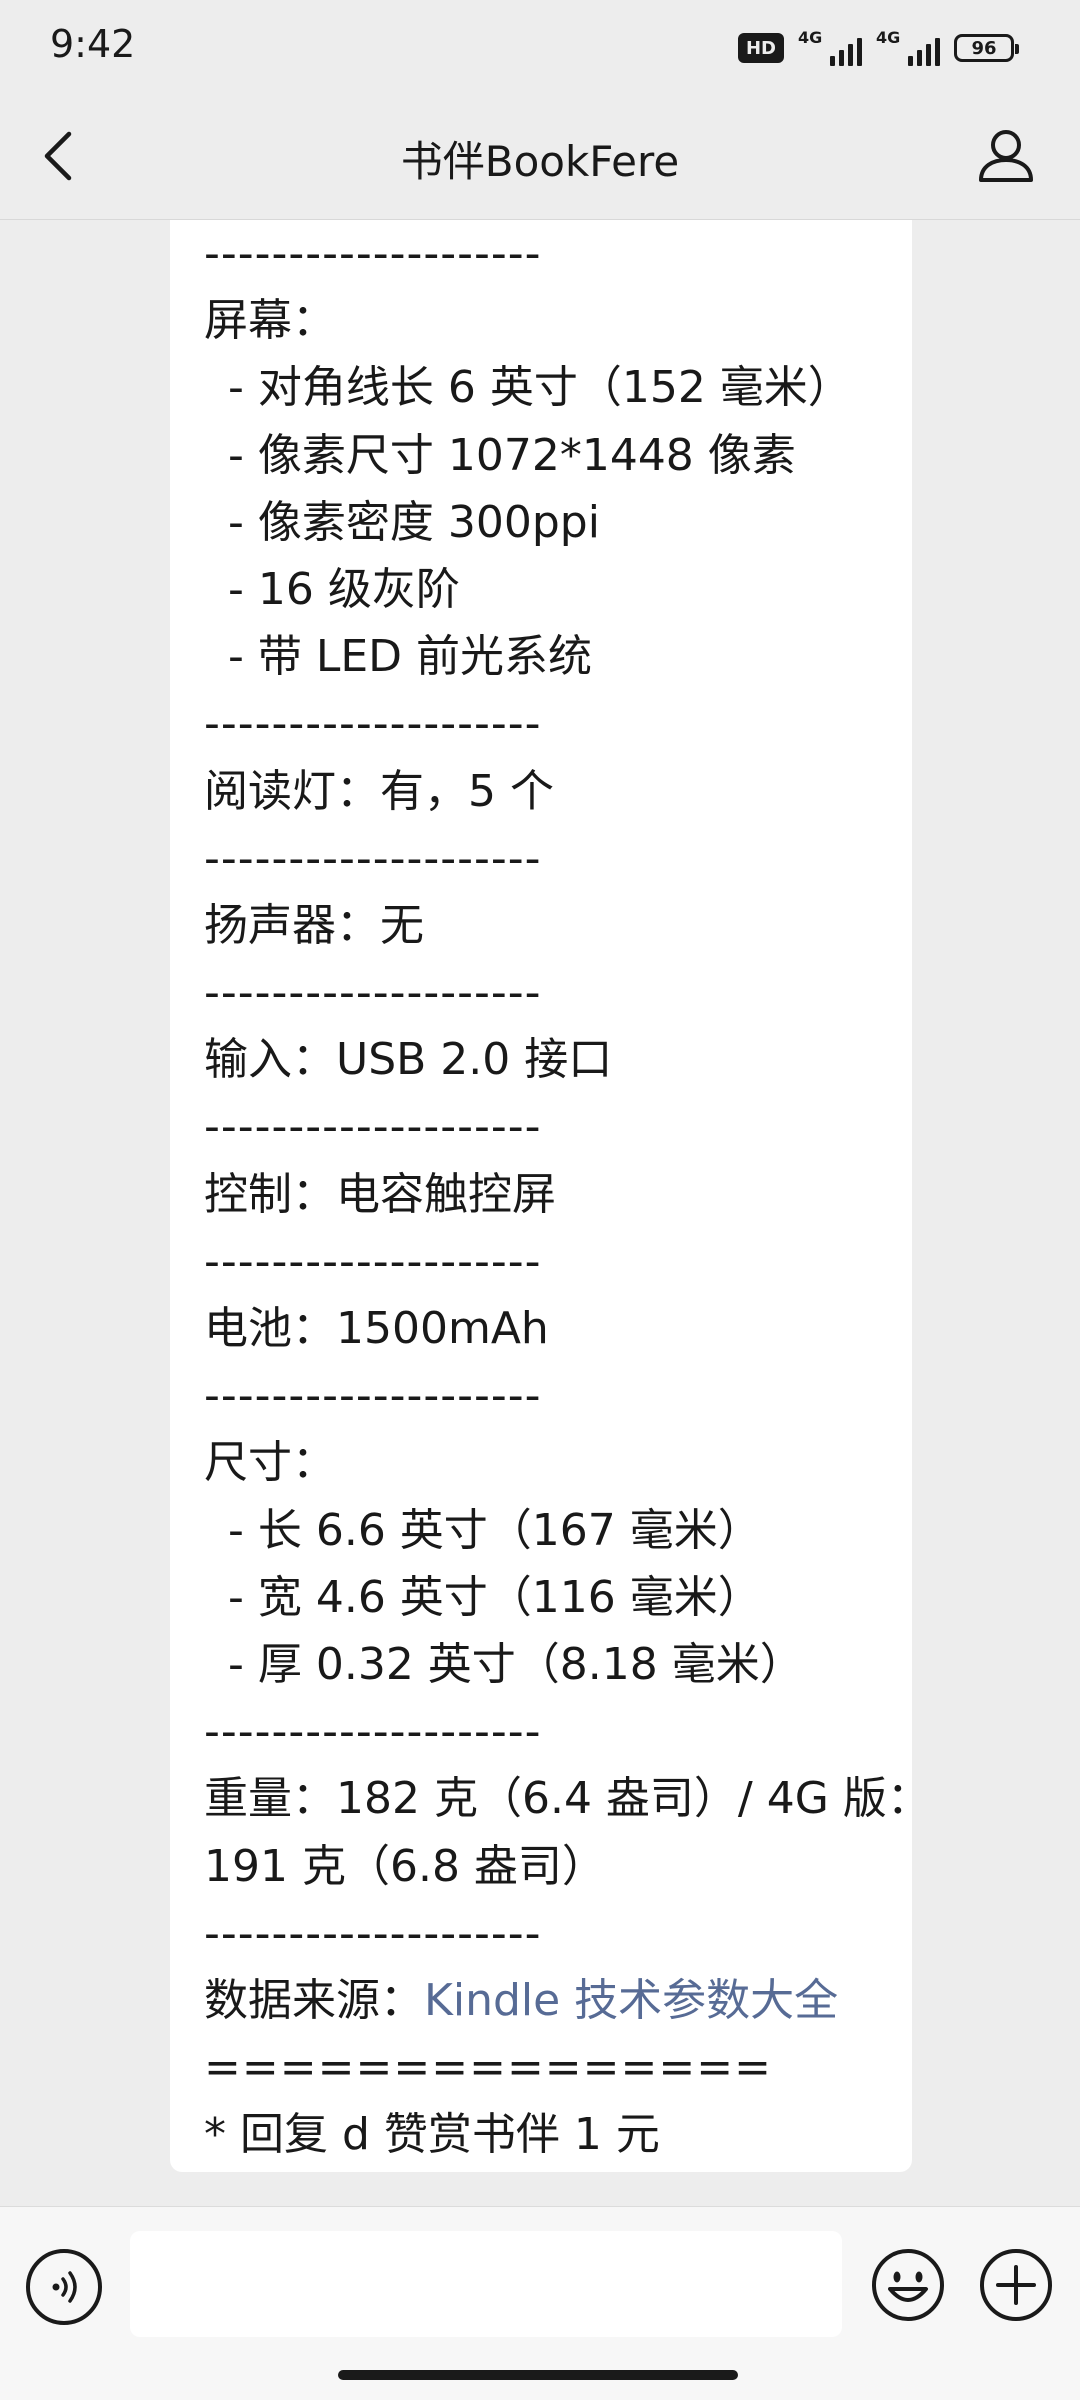 The width and height of the screenshot is (1080, 2400). Describe the element at coordinates (486, 2284) in the screenshot. I see `message-input` at that location.